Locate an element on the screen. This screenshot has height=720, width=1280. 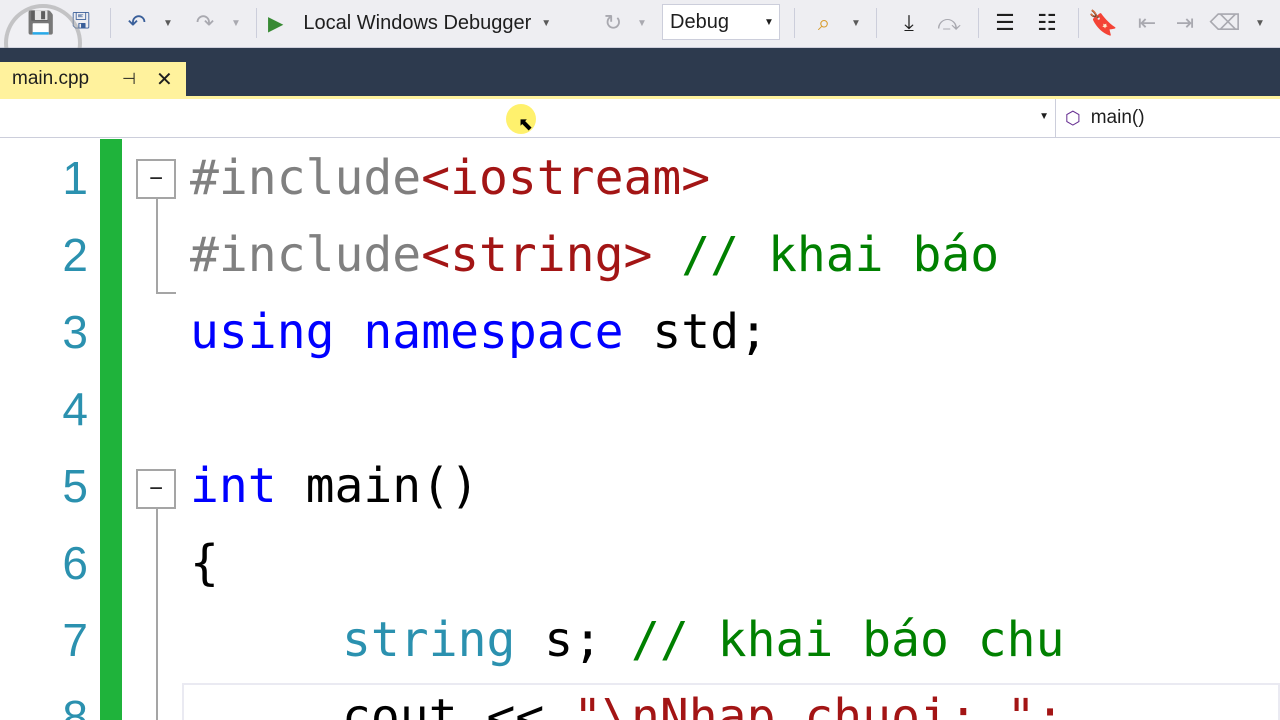
code-text: #include<iostream> is located at coordinates (450, 178).